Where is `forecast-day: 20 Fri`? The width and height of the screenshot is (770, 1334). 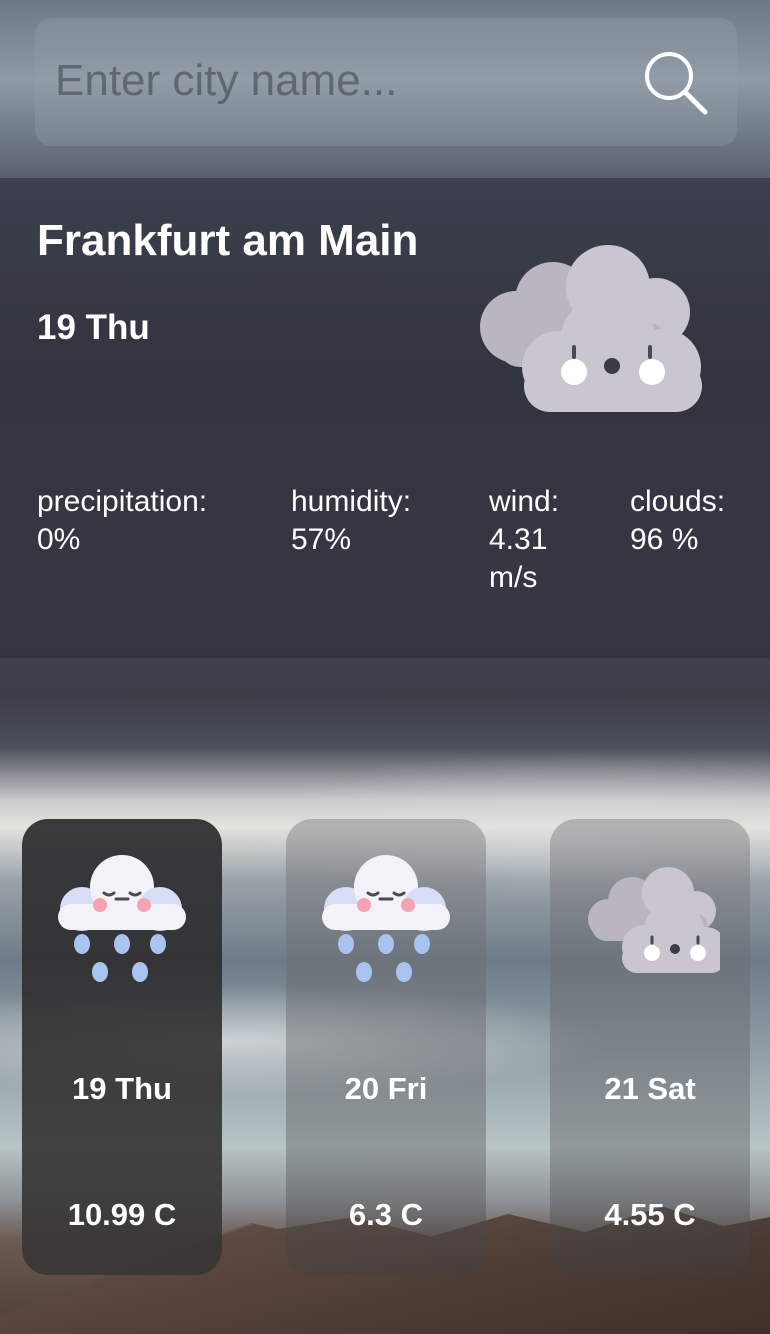 forecast-day: 20 Fri is located at coordinates (386, 1088).